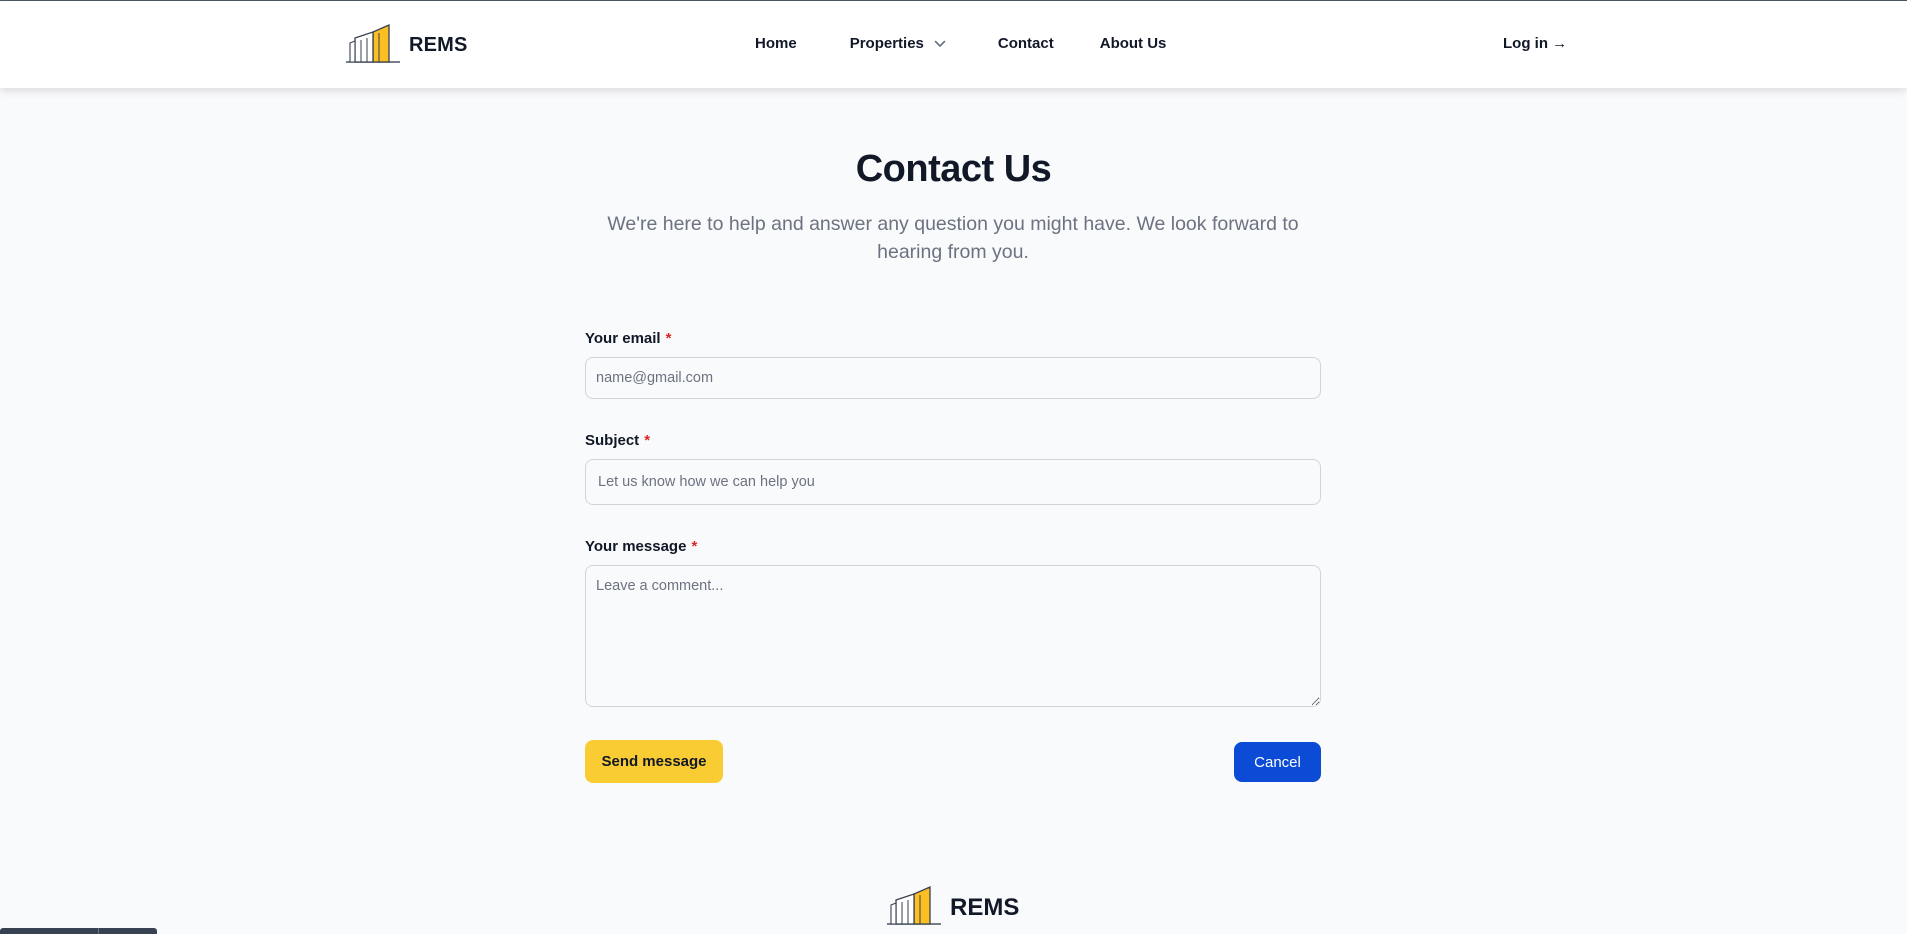 The width and height of the screenshot is (1907, 934). Describe the element at coordinates (886, 43) in the screenshot. I see `nav-item-properties-label: Properties` at that location.